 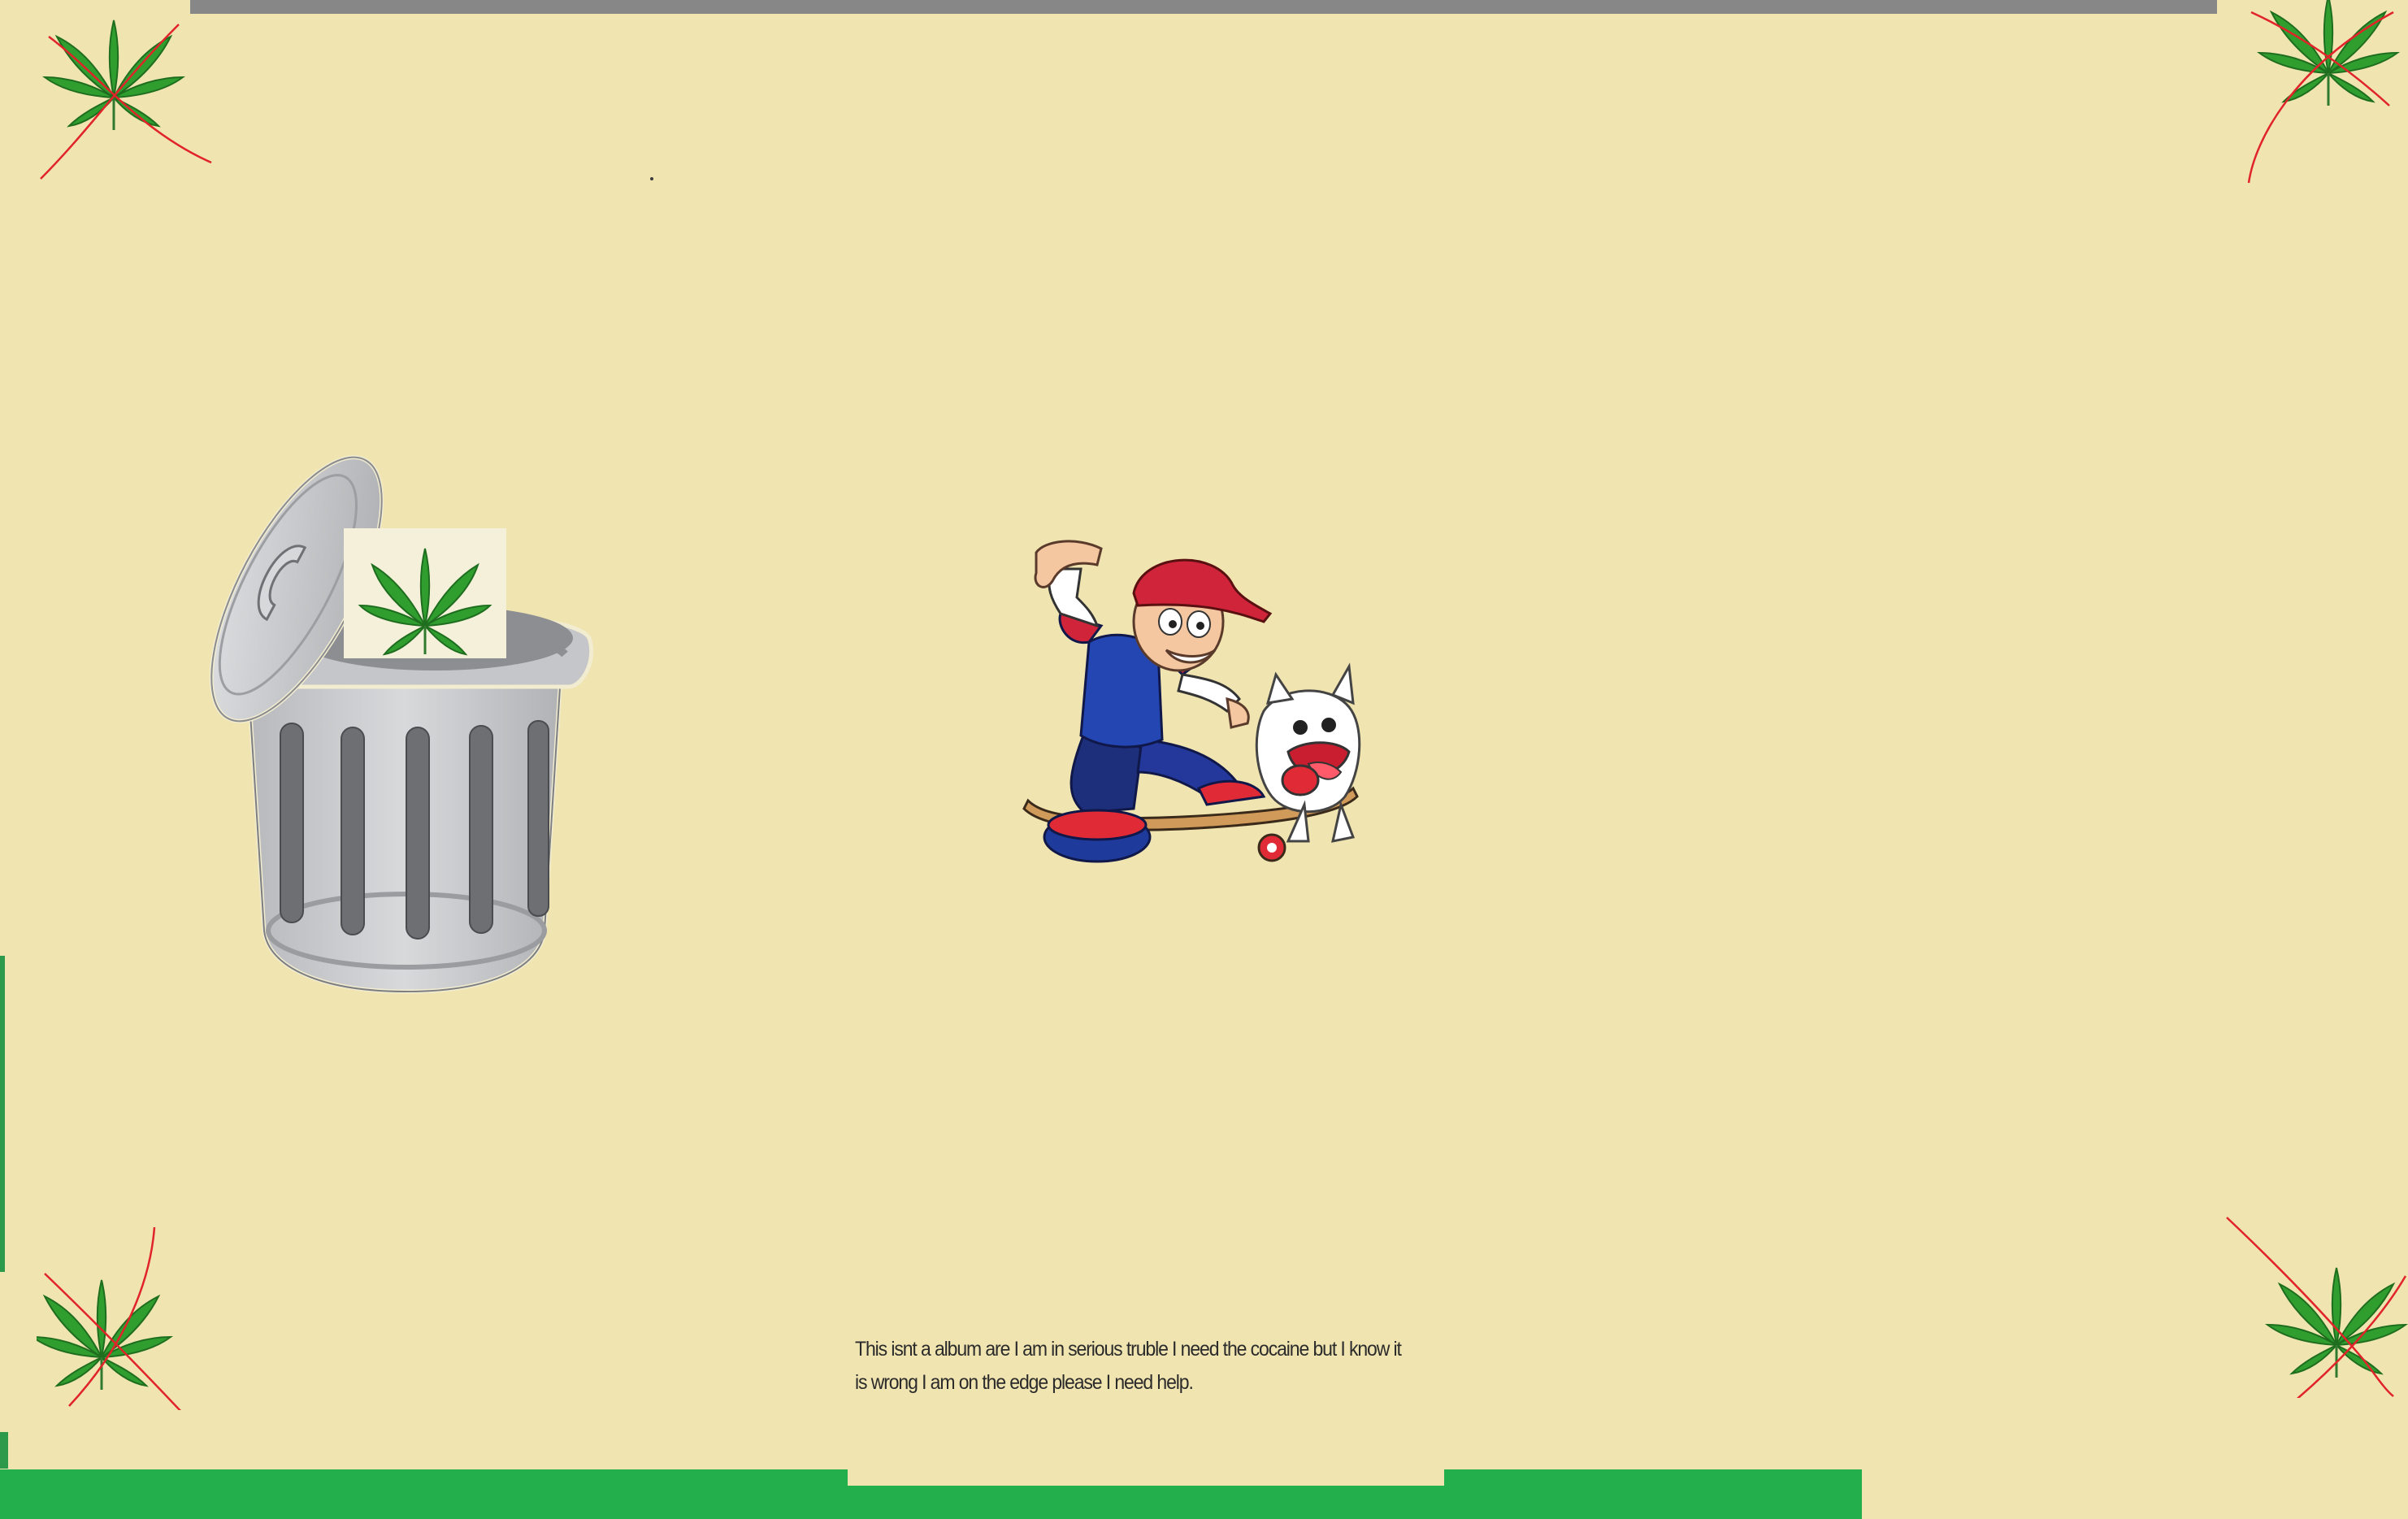 What do you see at coordinates (651, 178) in the screenshot?
I see `stray-dot` at bounding box center [651, 178].